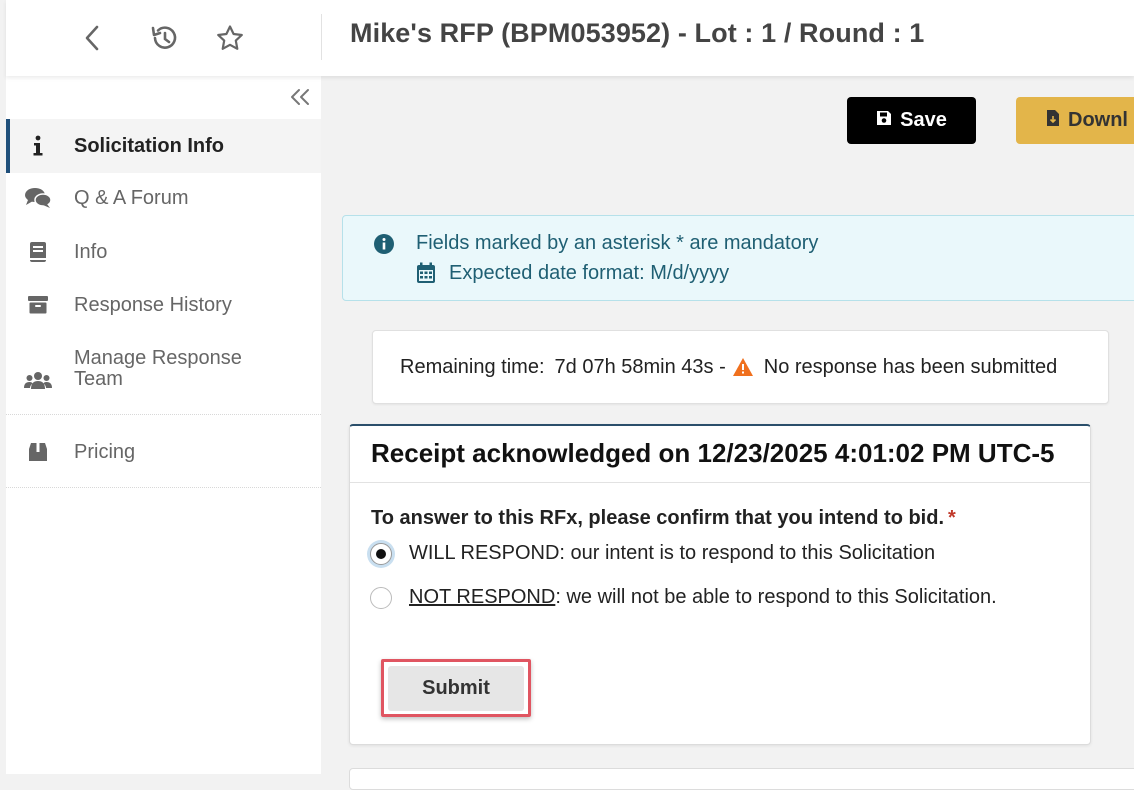 The height and width of the screenshot is (790, 1134). I want to click on next-section-card, so click(741, 779).